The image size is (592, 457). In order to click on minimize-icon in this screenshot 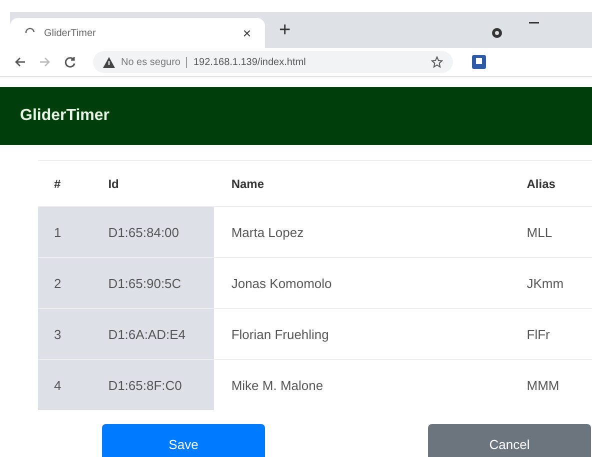, I will do `click(533, 23)`.